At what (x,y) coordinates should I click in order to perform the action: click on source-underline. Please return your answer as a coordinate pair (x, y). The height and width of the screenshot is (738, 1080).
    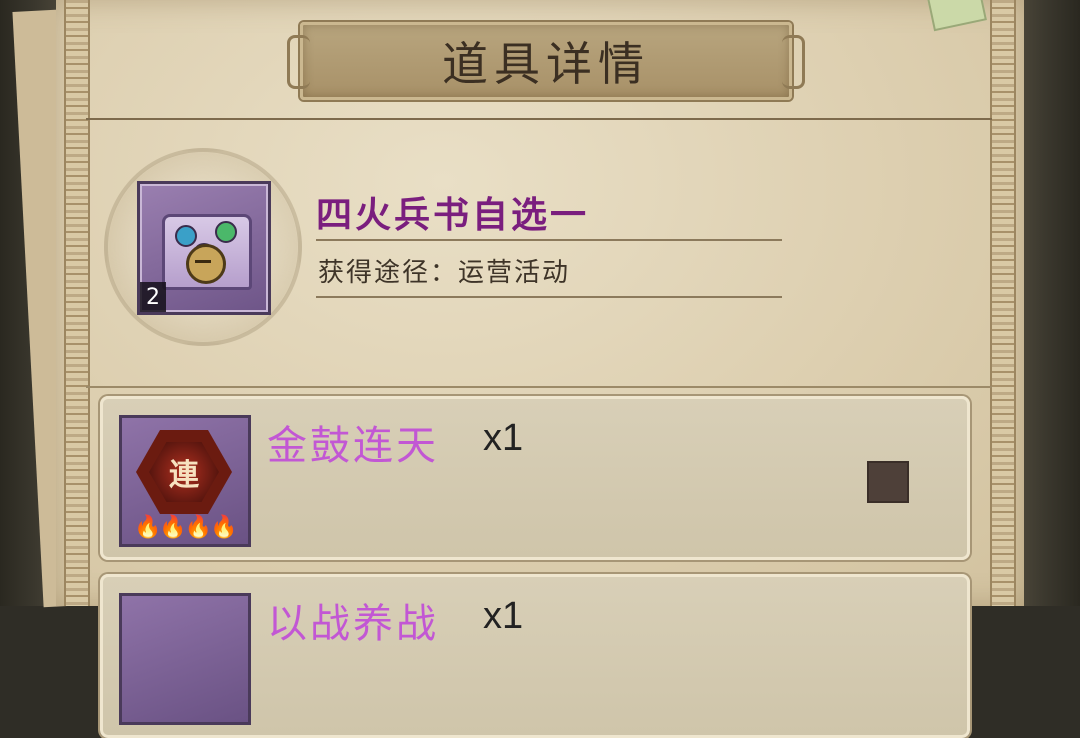
    Looking at the image, I should click on (549, 297).